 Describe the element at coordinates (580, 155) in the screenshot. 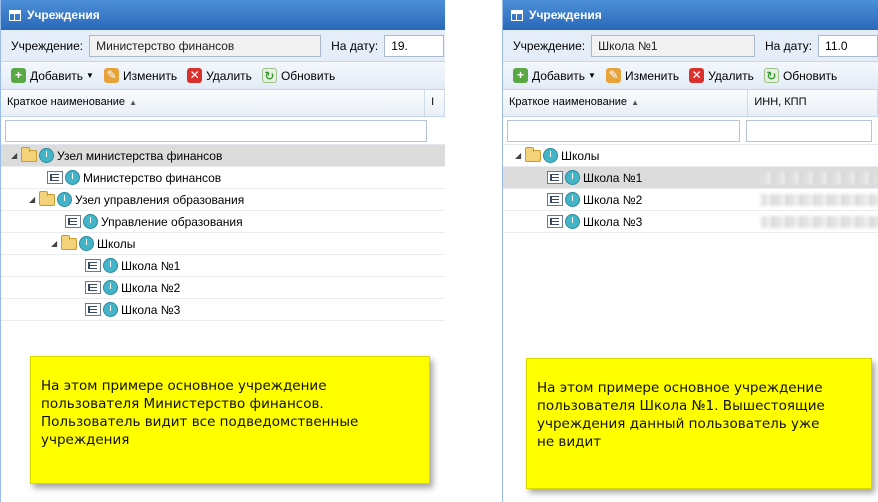

I see `tree-label: Школы` at that location.